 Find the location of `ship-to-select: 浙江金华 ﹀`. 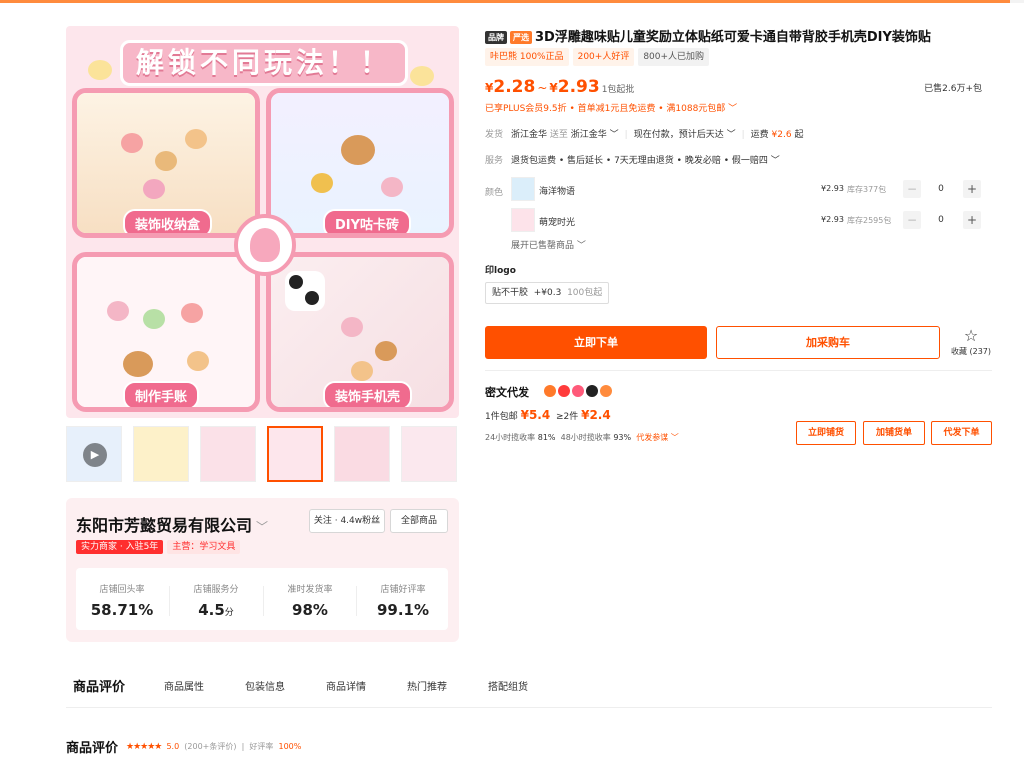

ship-to-select: 浙江金华 ﹀ is located at coordinates (595, 135).